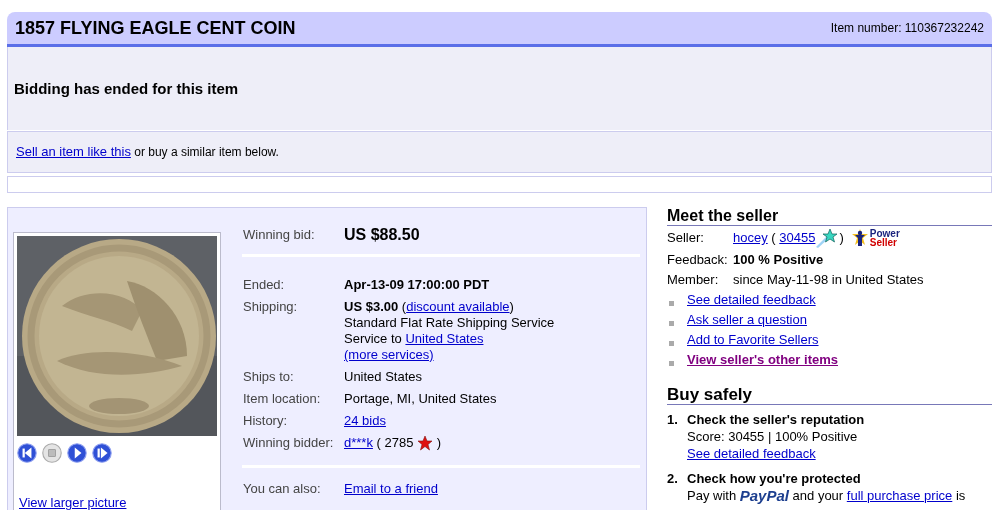  Describe the element at coordinates (750, 238) in the screenshot. I see `text-link: hocey` at that location.